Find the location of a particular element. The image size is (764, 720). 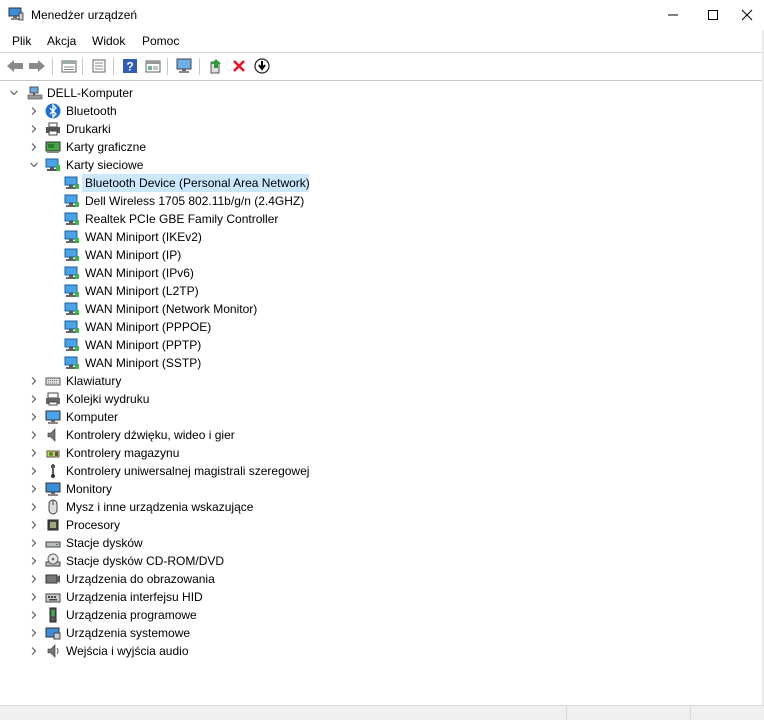

tree-category-10: Monitory is located at coordinates (89, 489).